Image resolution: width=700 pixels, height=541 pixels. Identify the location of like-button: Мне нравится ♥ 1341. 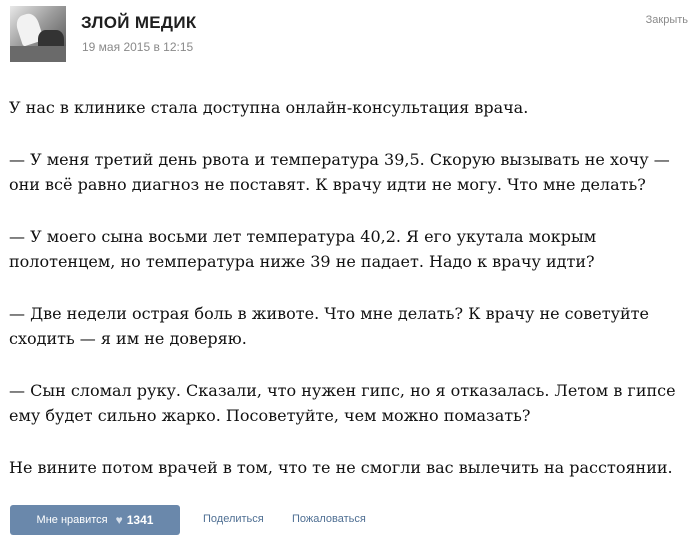
(95, 520).